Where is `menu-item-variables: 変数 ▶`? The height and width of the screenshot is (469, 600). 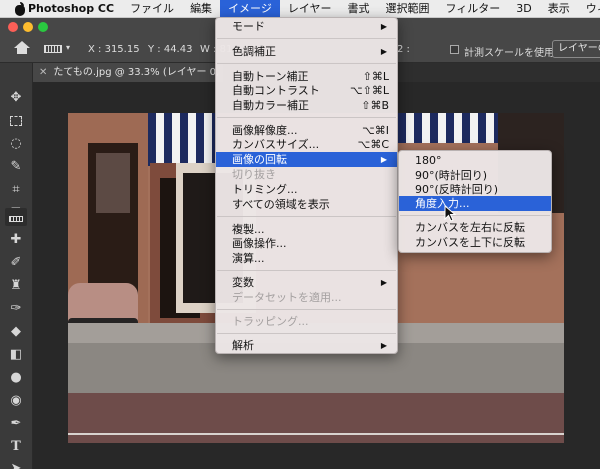
menu-item-variables: 変数 ▶ is located at coordinates (306, 282).